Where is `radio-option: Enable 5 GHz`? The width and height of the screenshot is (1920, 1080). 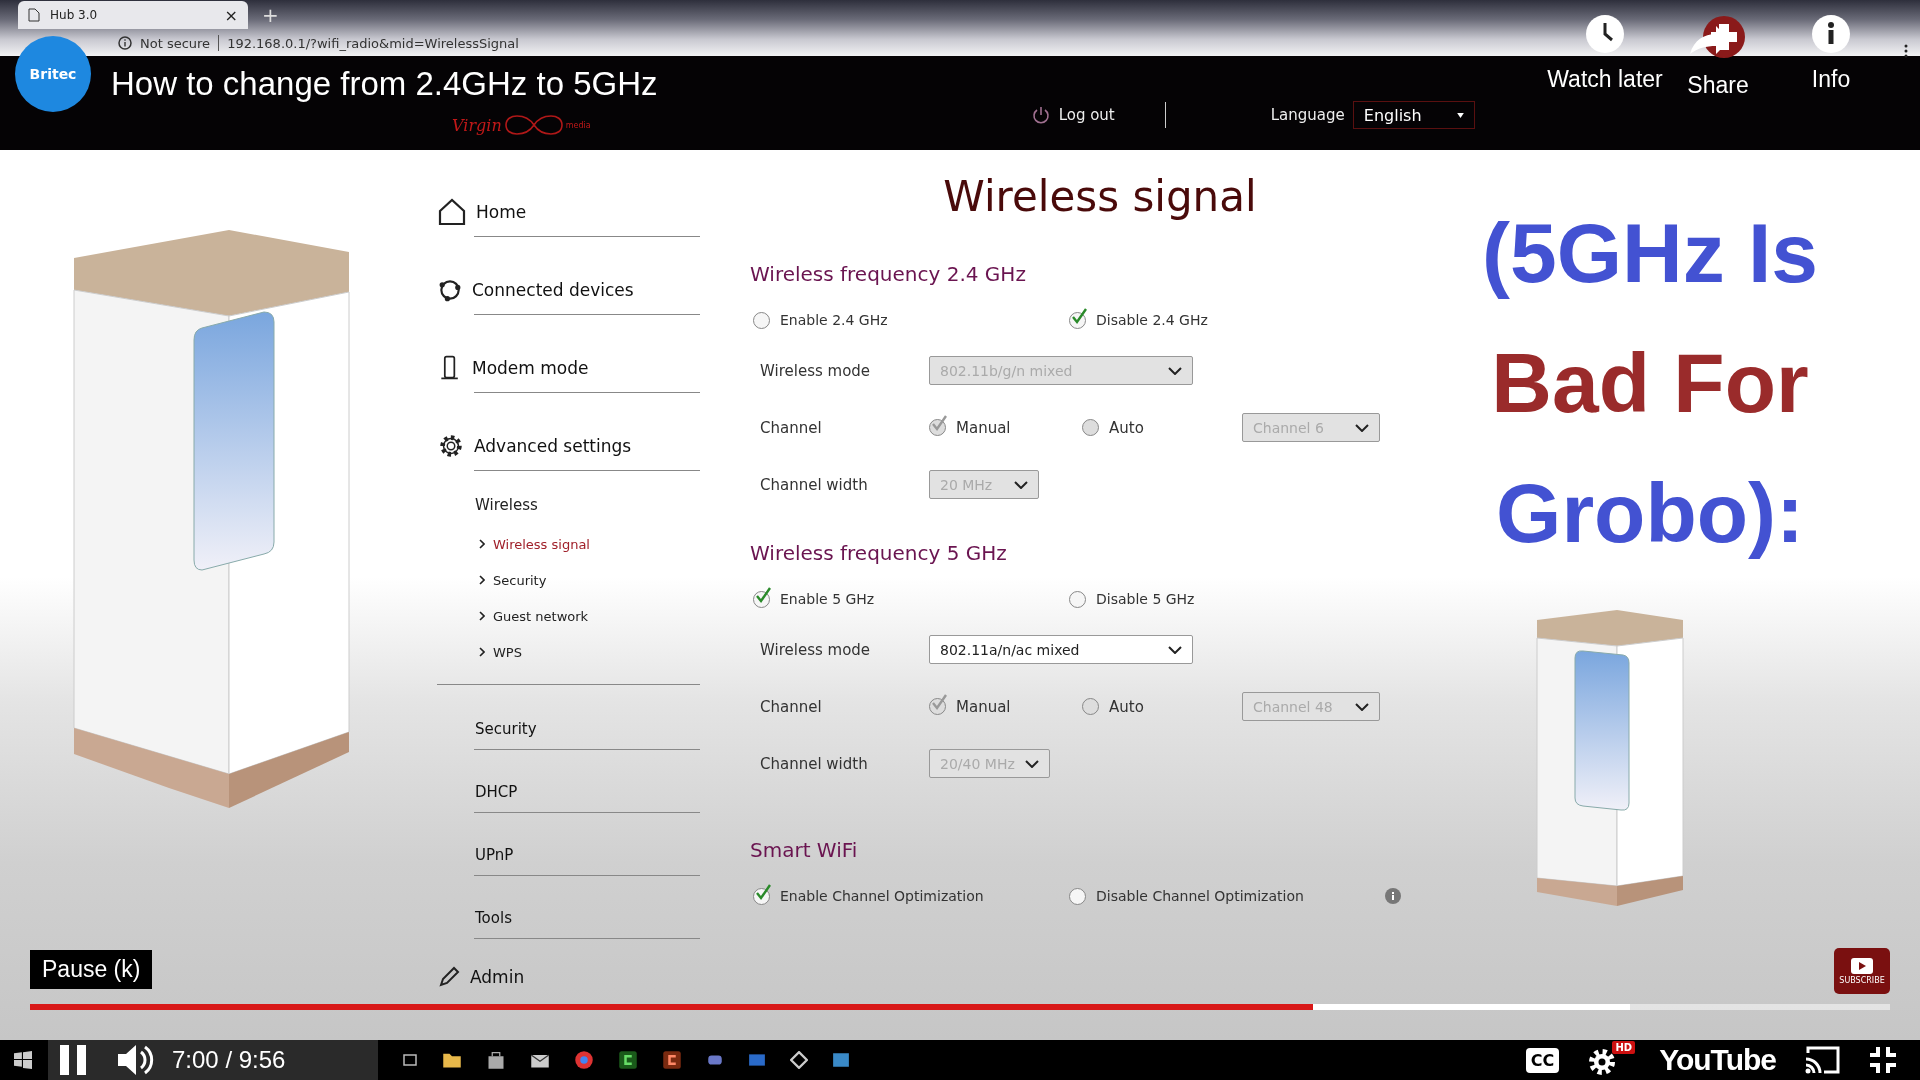
radio-option: Enable 5 GHz is located at coordinates (911, 599).